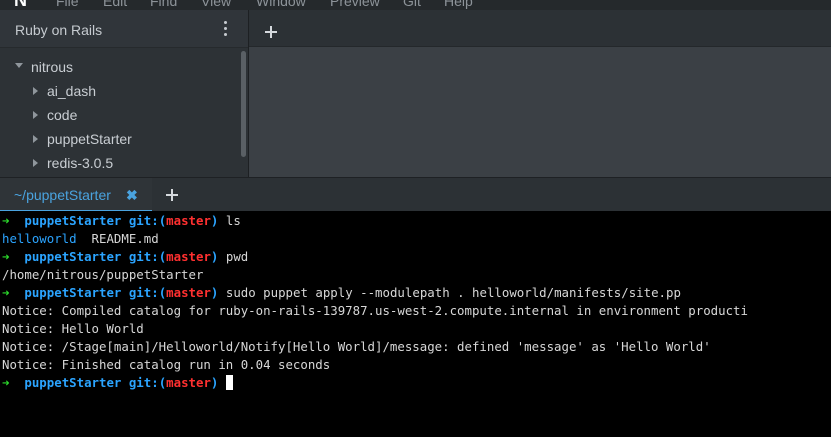 The height and width of the screenshot is (437, 831). What do you see at coordinates (80, 238) in the screenshot?
I see `terminal-line: helloworld README.md` at bounding box center [80, 238].